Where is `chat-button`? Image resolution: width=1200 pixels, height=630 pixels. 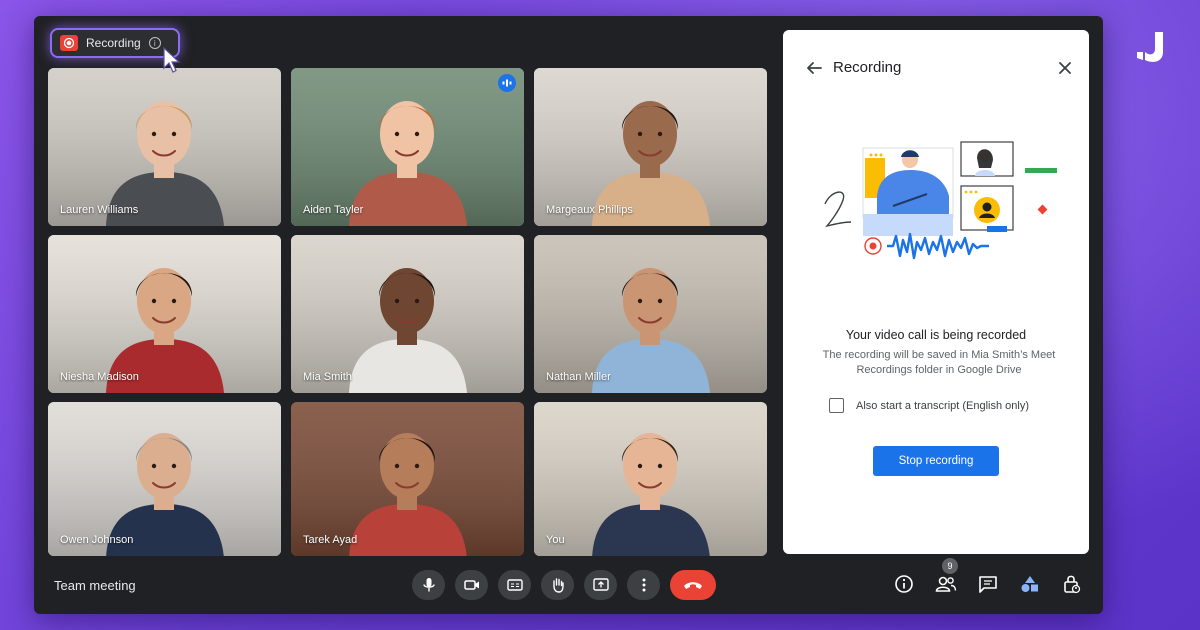
chat-button is located at coordinates (988, 584).